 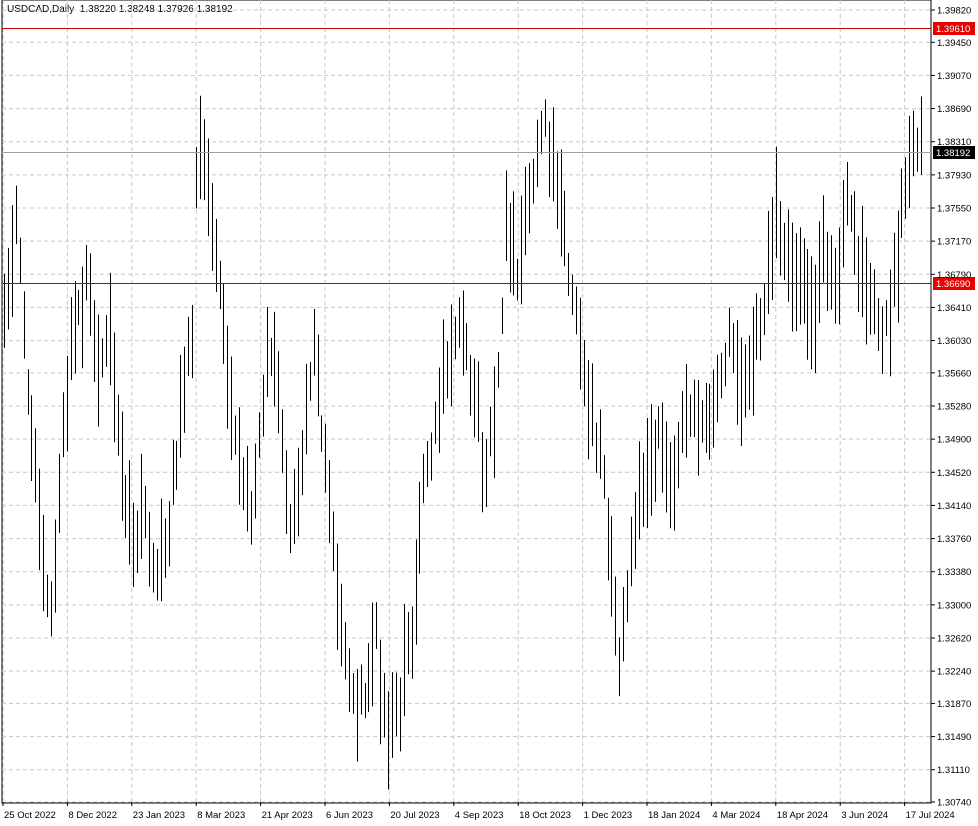 I want to click on y-tick-label: 1.38310, so click(x=954, y=142).